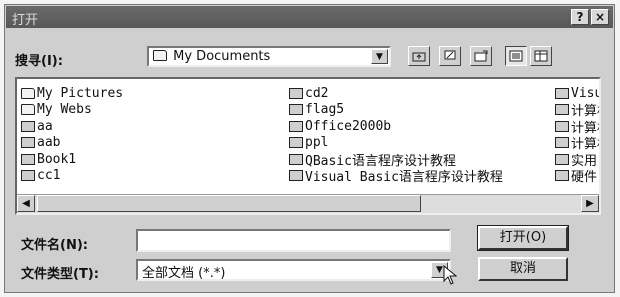  I want to click on file-list-item: My Webs, so click(72, 110).